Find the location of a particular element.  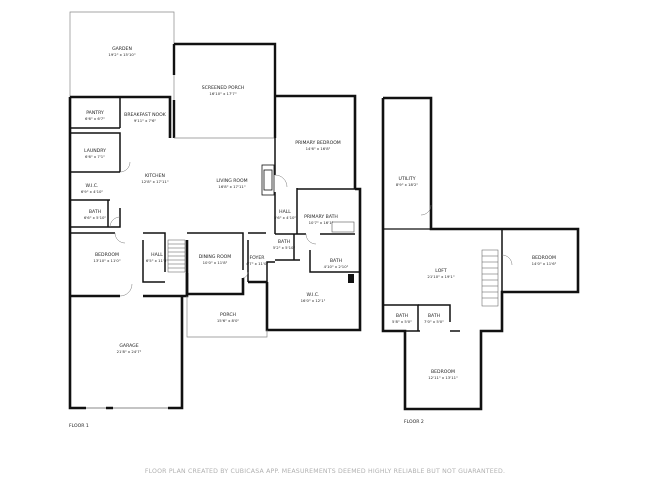

wic-2-dims: 16'0" x 12'1" is located at coordinates (313, 300).